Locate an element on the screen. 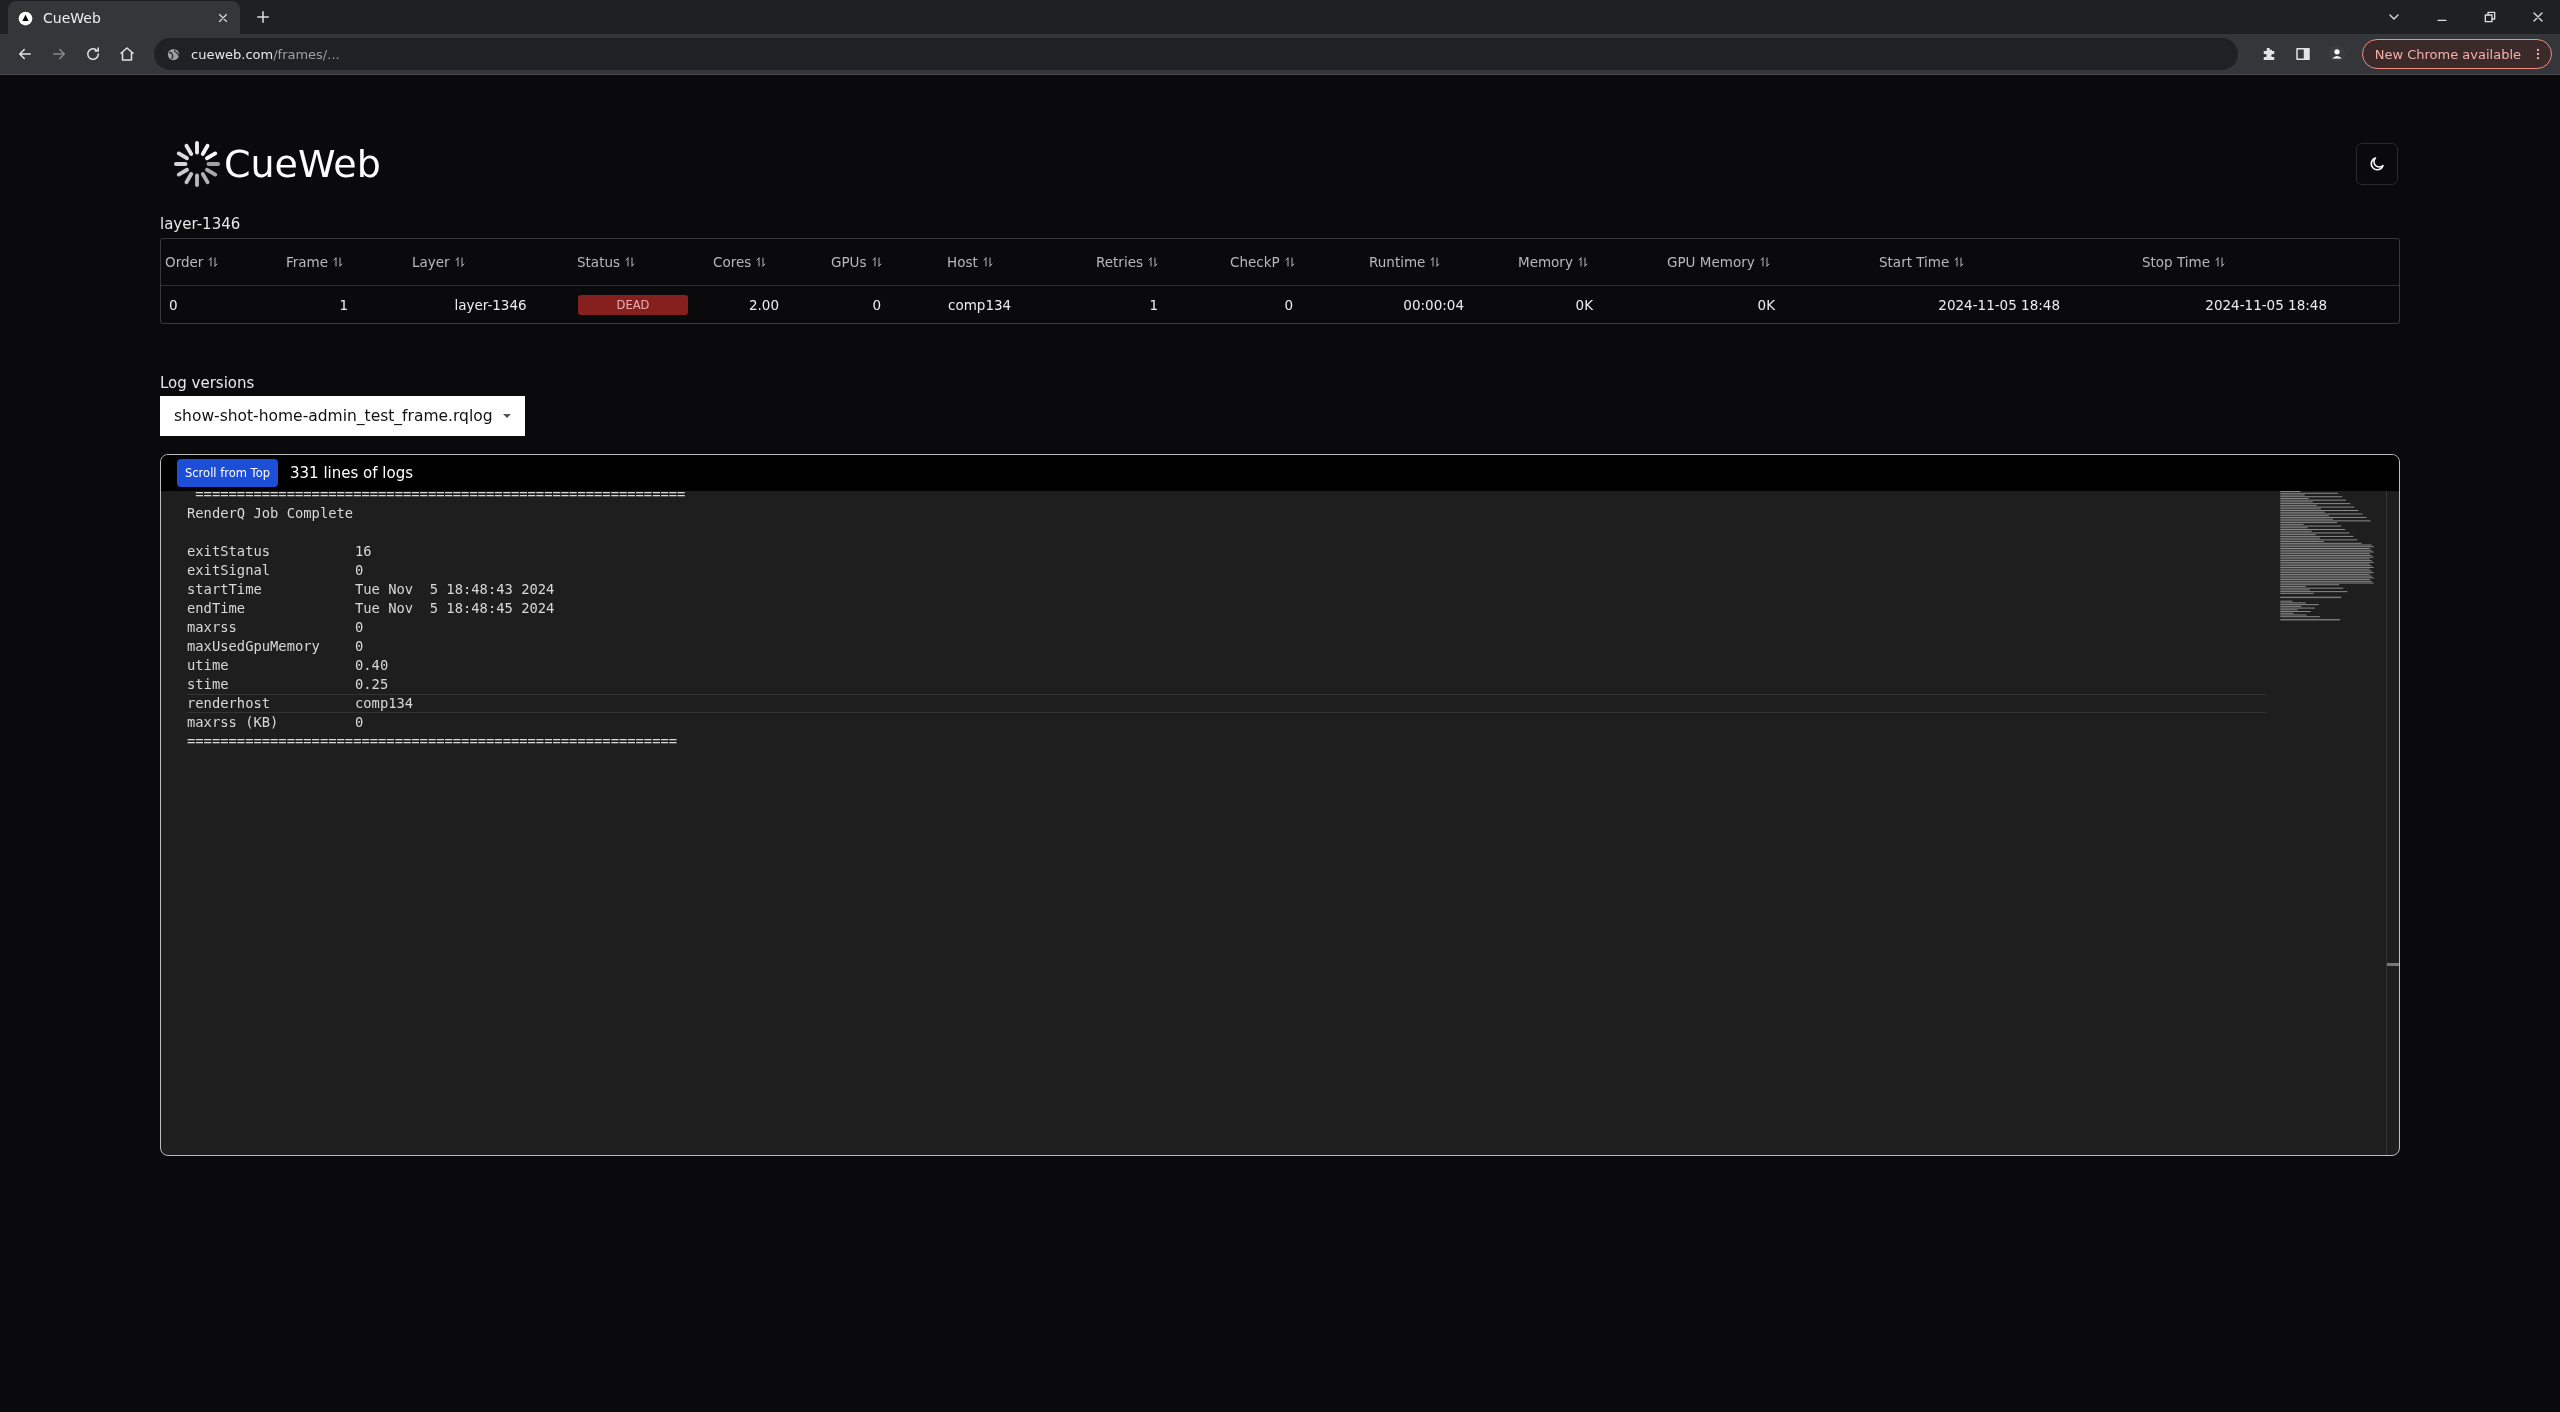 The image size is (2560, 1412). field-label: Log versions is located at coordinates (208, 383).